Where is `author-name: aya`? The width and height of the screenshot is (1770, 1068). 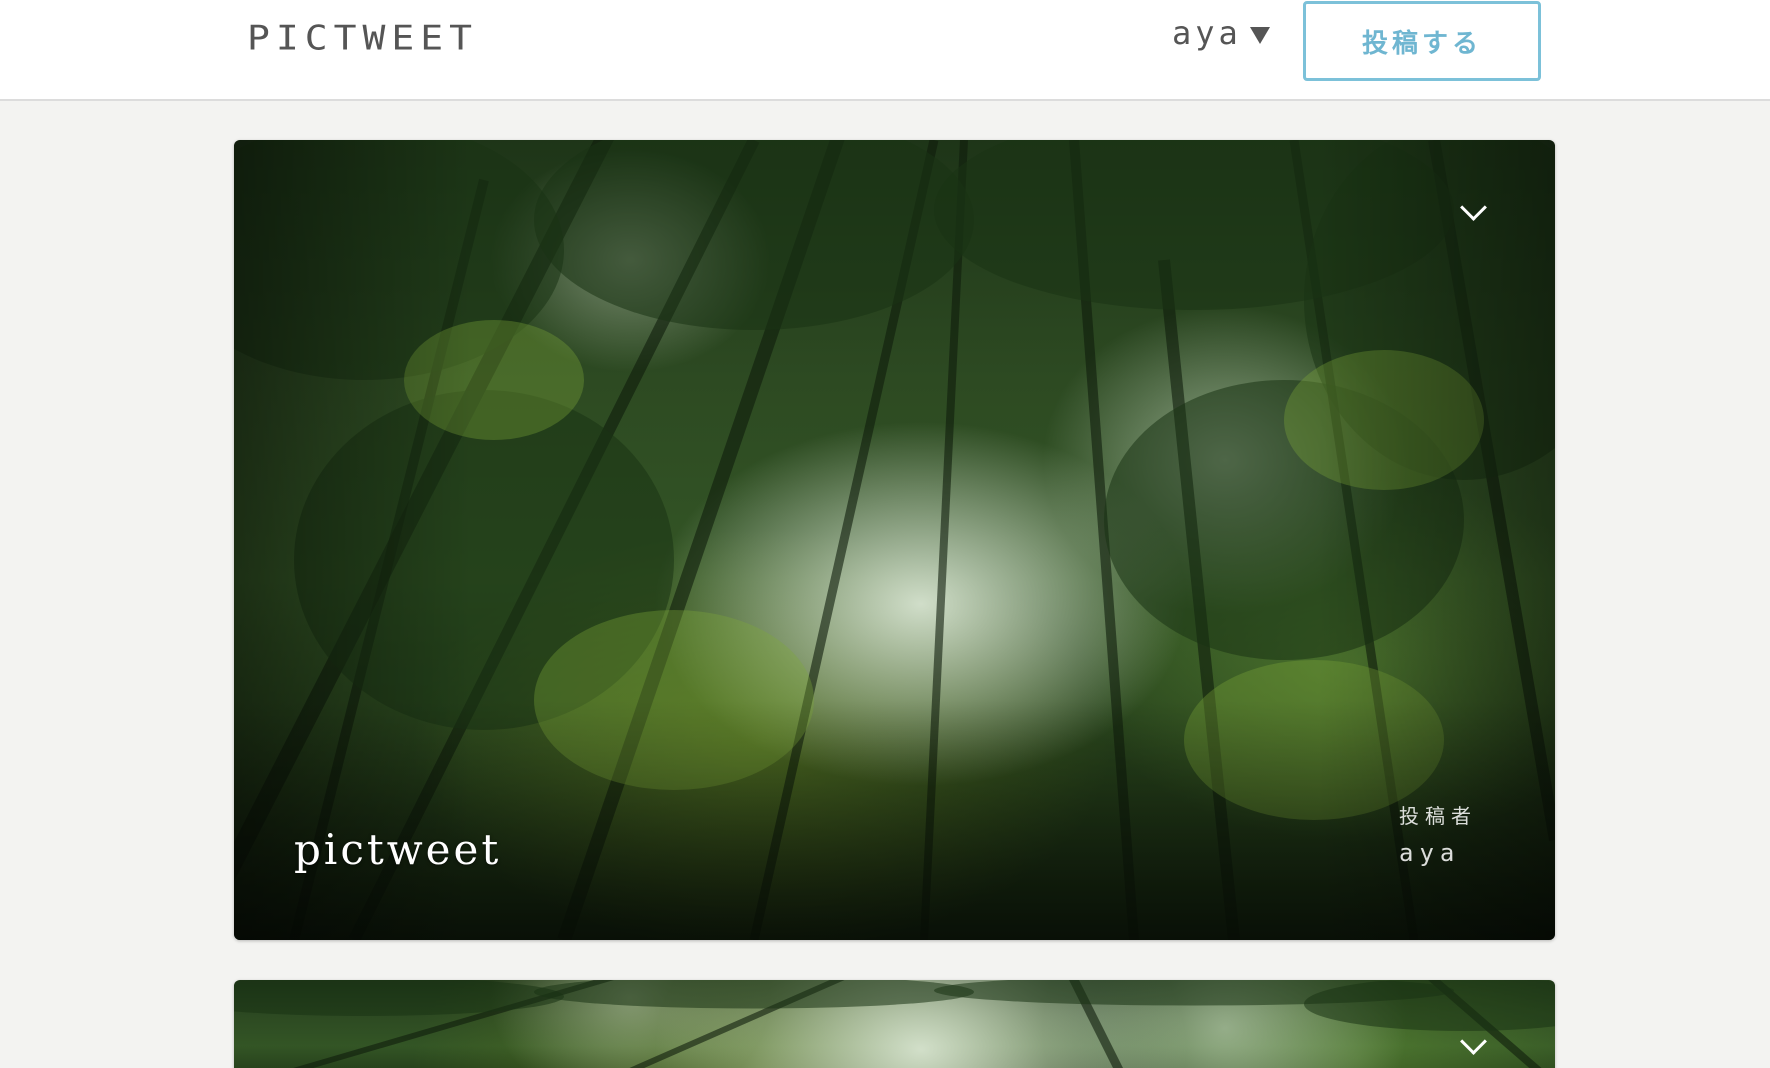
author-name: aya is located at coordinates (1438, 853).